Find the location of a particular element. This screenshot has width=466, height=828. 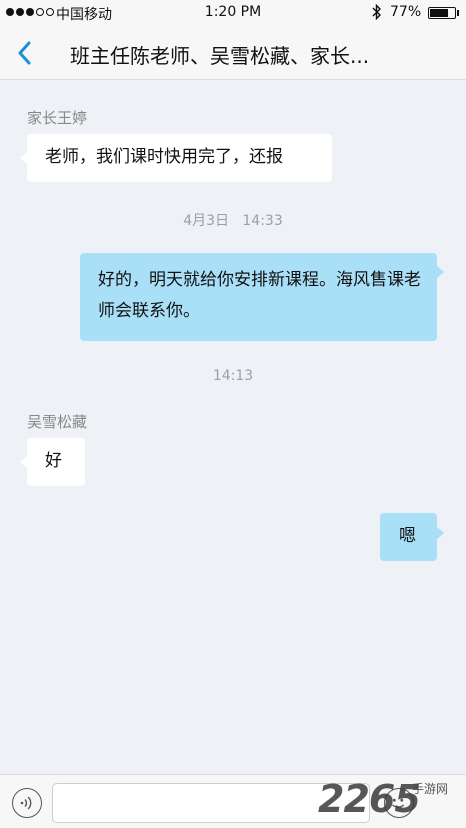

bluetooth-icon is located at coordinates (377, 14).